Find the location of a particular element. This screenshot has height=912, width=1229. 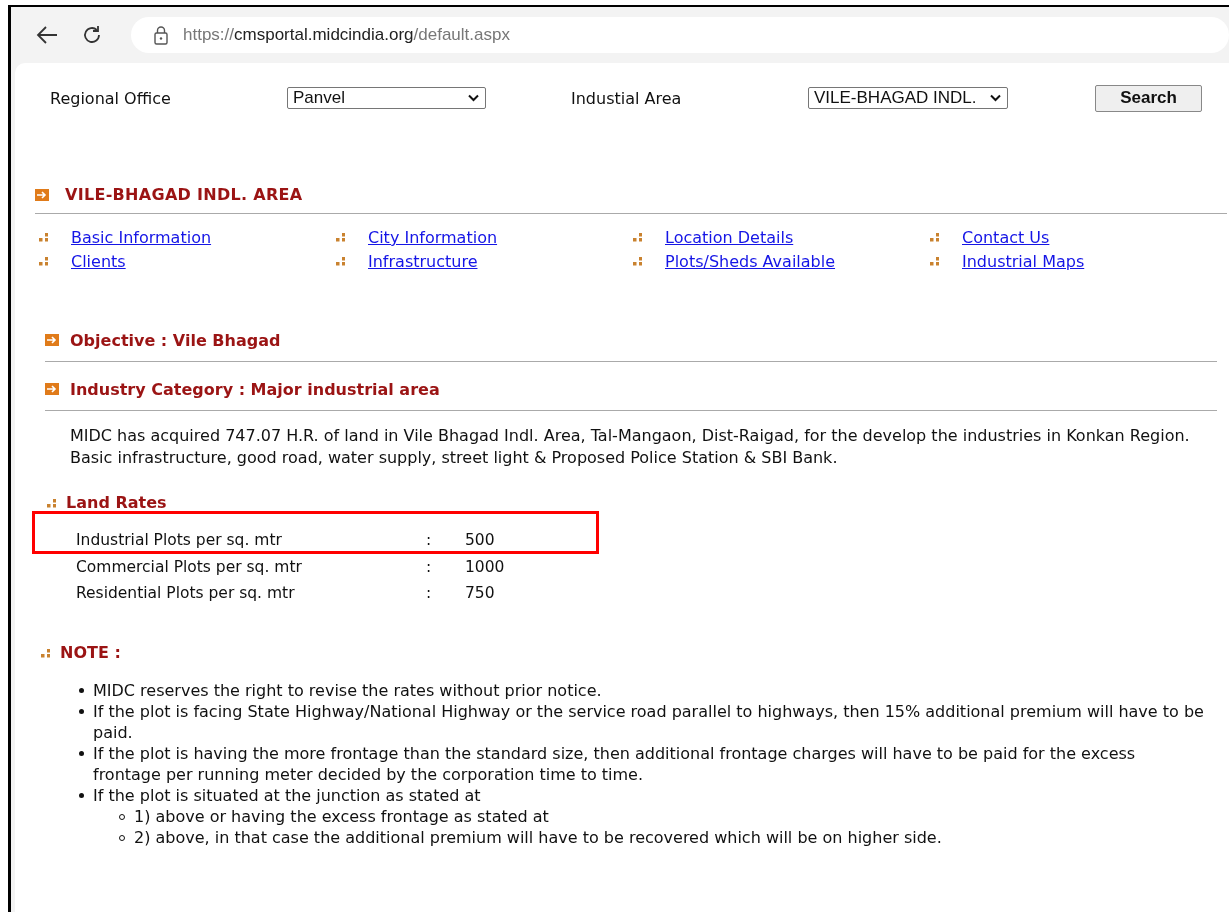

filter-label: Regional Office is located at coordinates (111, 98).